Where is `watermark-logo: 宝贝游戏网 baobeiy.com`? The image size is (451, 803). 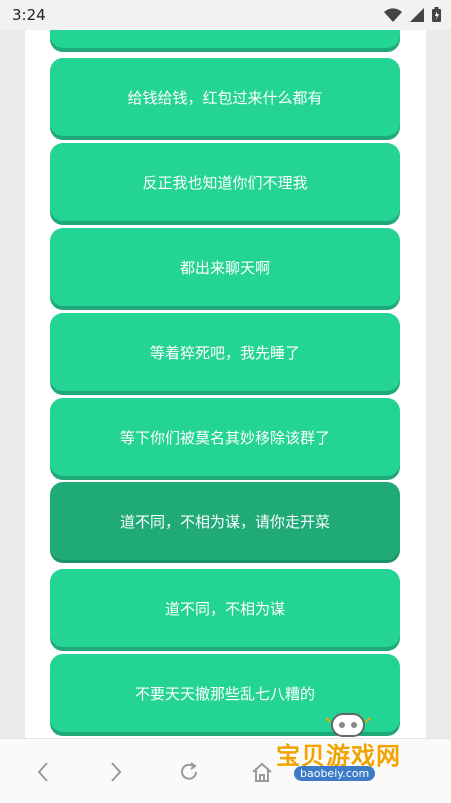
watermark-logo: 宝贝游戏网 baobeiy.com is located at coordinates (351, 748).